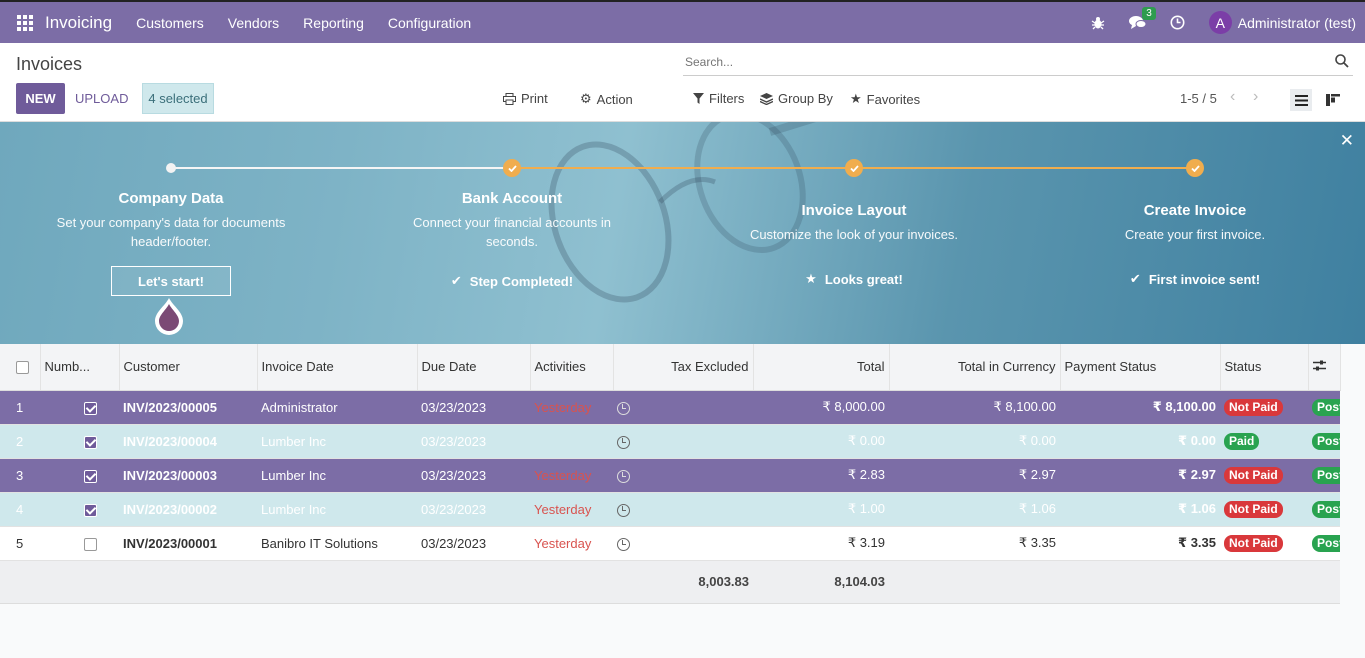 The height and width of the screenshot is (658, 1365). I want to click on action-button: ⚙ Action, so click(606, 99).